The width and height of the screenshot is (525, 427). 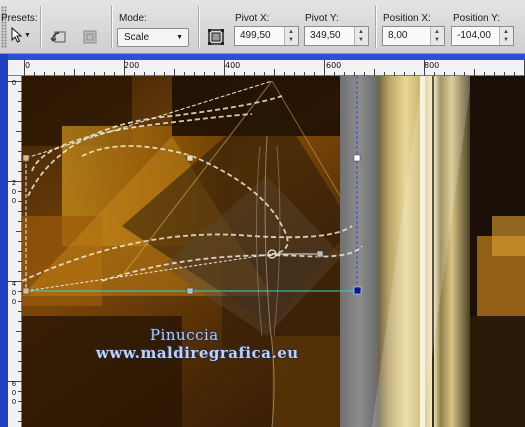 What do you see at coordinates (17, 35) in the screenshot?
I see `pointer-tool-icon` at bounding box center [17, 35].